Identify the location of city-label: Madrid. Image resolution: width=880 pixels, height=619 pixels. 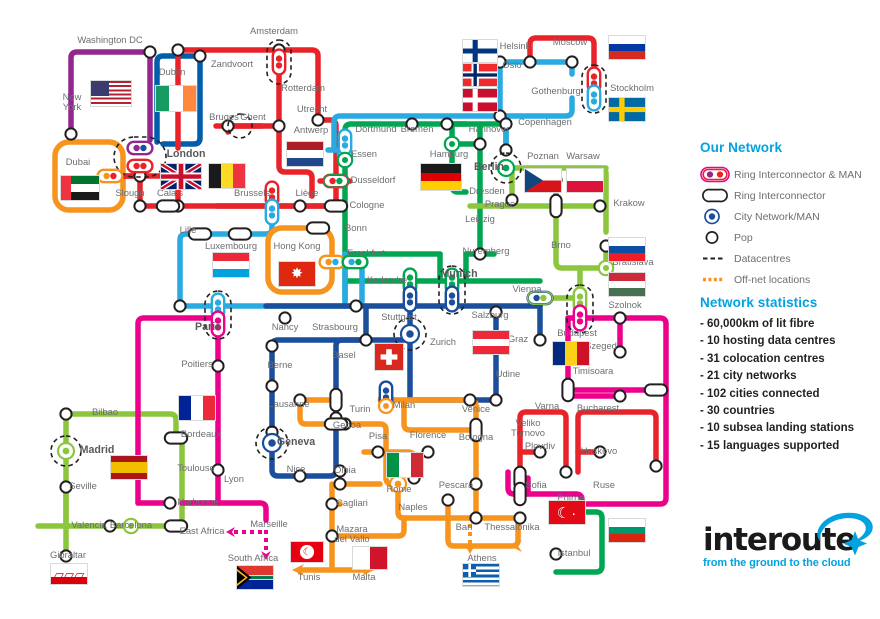
(97, 450).